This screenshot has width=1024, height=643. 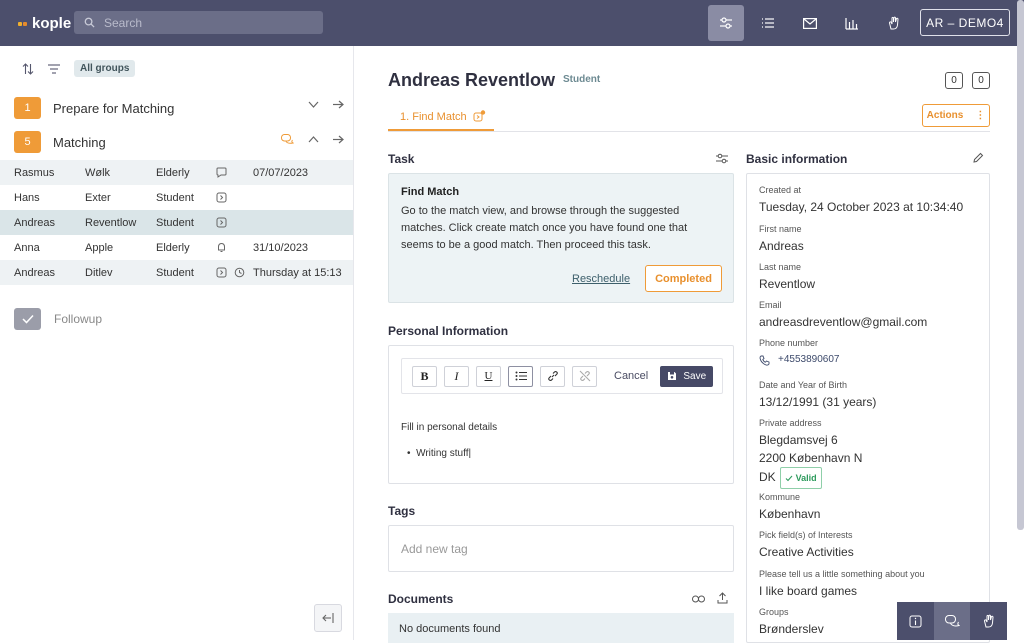 I want to click on info-button, so click(x=915, y=621).